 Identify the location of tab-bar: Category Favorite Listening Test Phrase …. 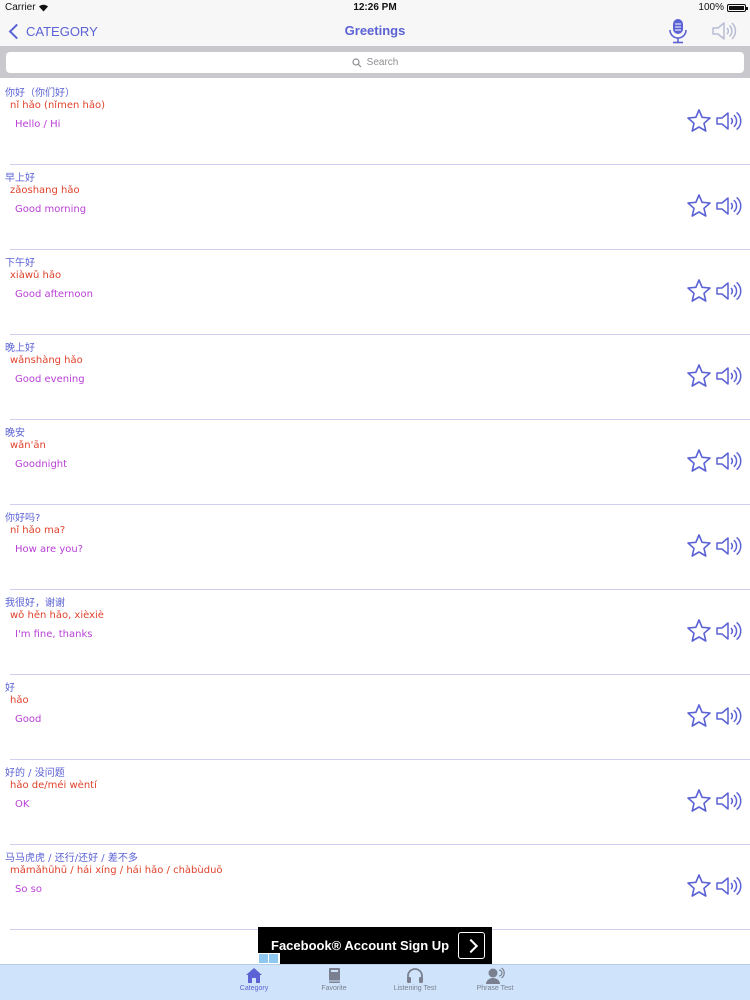
(375, 982).